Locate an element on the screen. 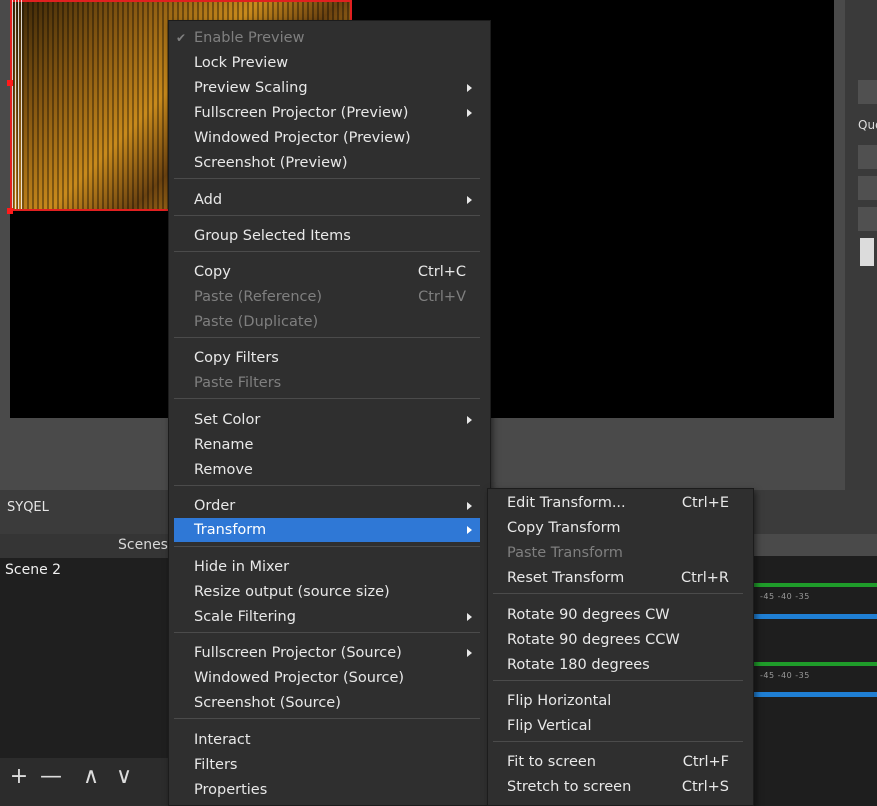 Image resolution: width=877 pixels, height=806 pixels. menu-item-hide-in-mixer: Hide in Mixer is located at coordinates (327, 567).